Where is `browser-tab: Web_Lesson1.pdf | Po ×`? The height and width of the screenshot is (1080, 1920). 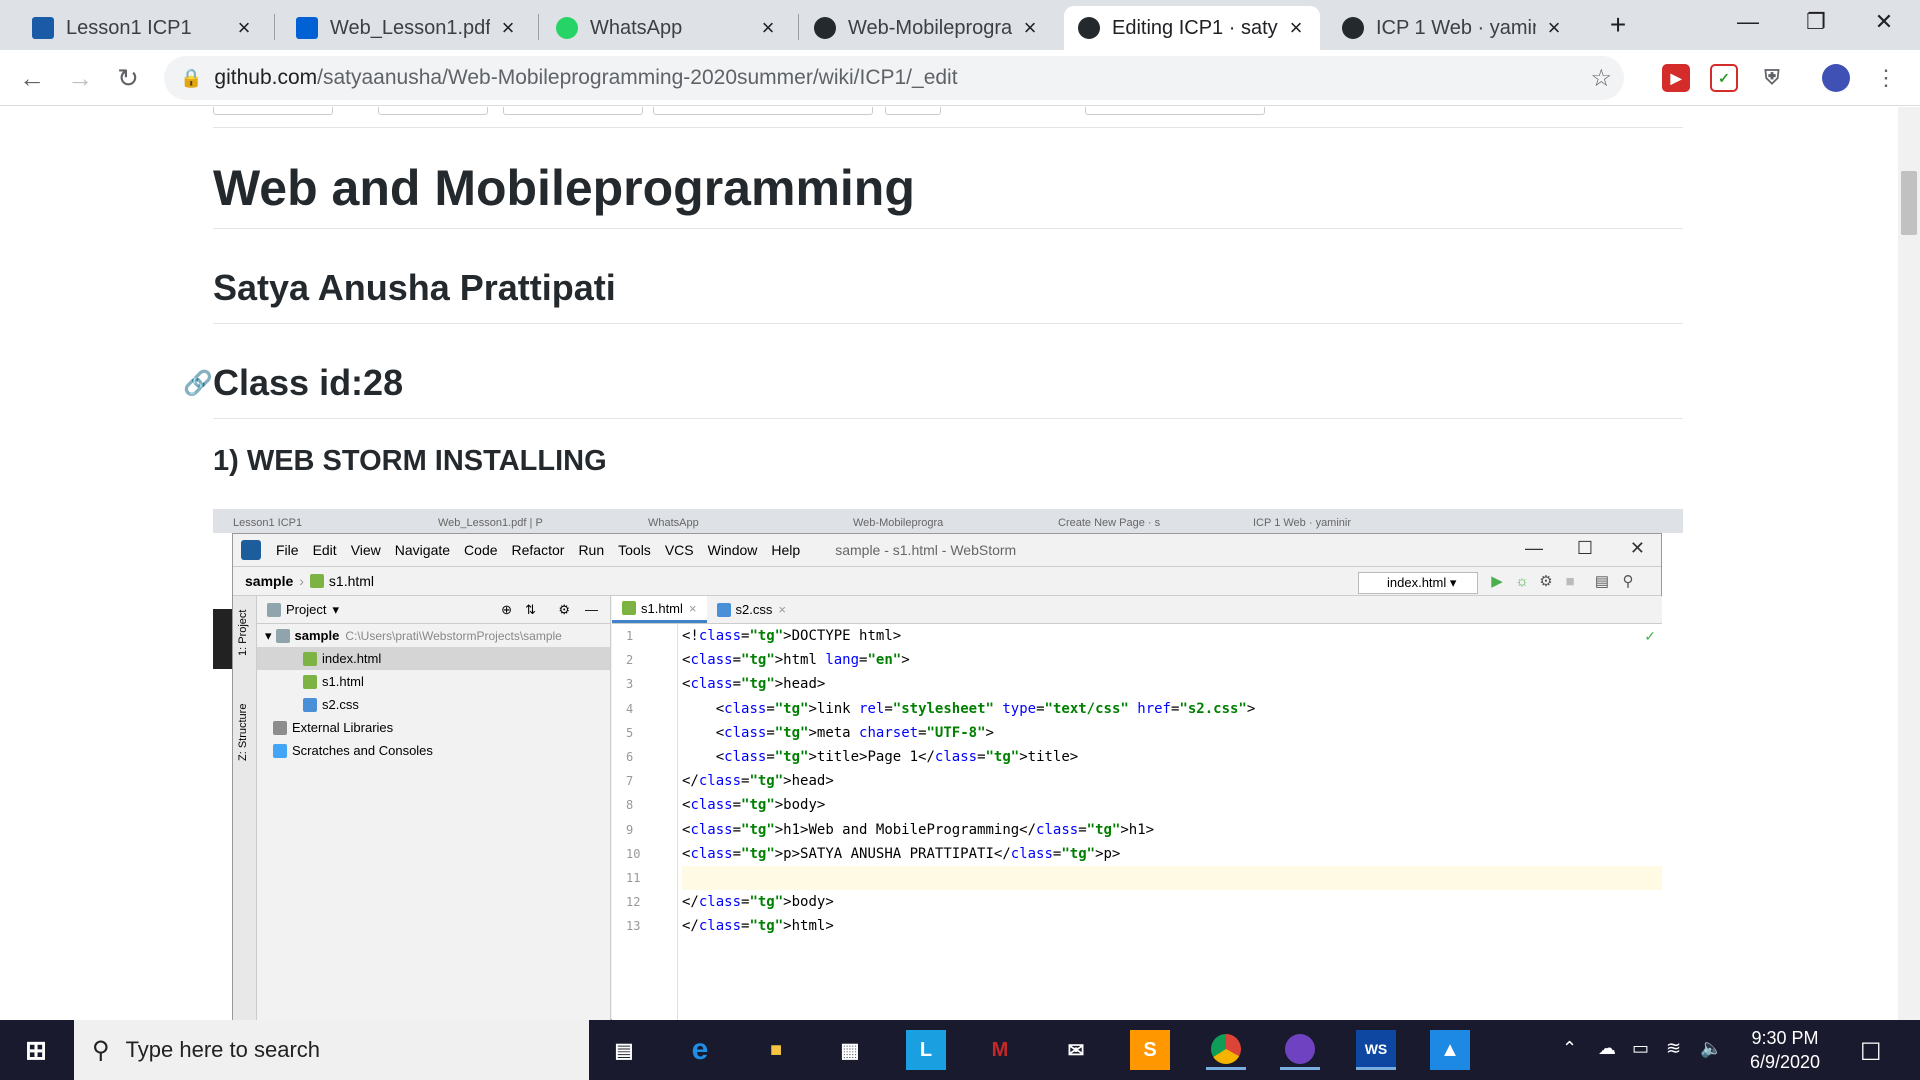
browser-tab: Web_Lesson1.pdf | Po × is located at coordinates (407, 28).